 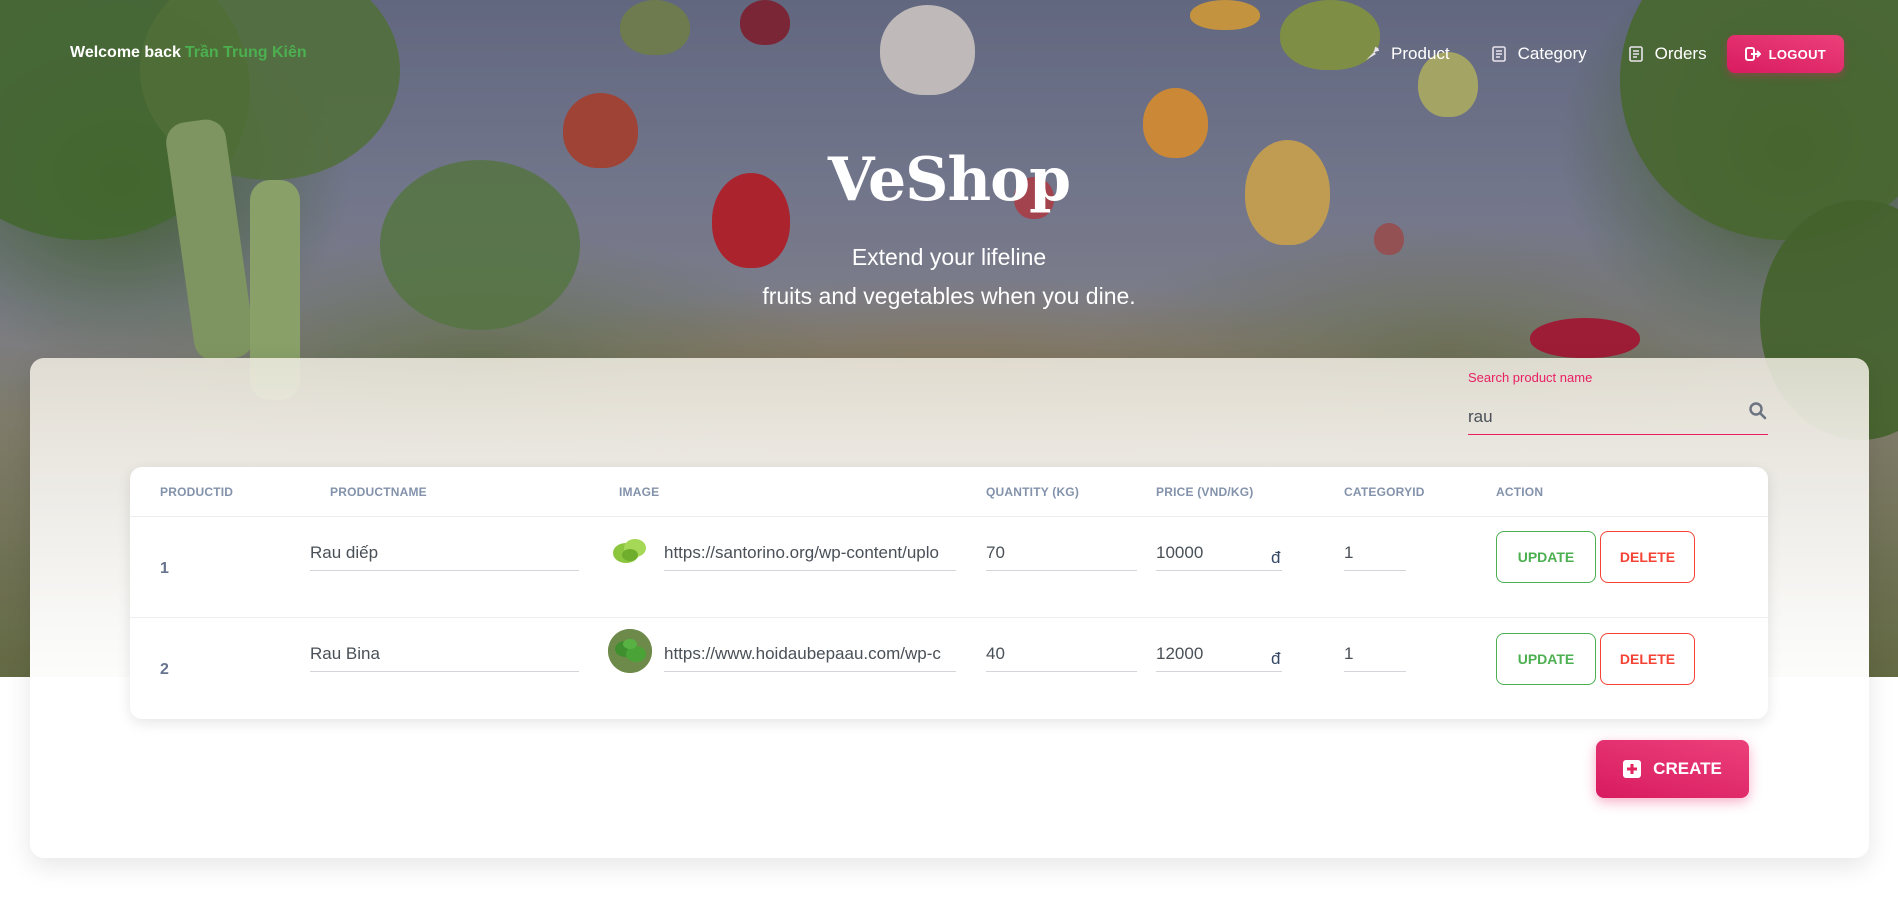 What do you see at coordinates (1753, 54) in the screenshot?
I see `logout-icon` at bounding box center [1753, 54].